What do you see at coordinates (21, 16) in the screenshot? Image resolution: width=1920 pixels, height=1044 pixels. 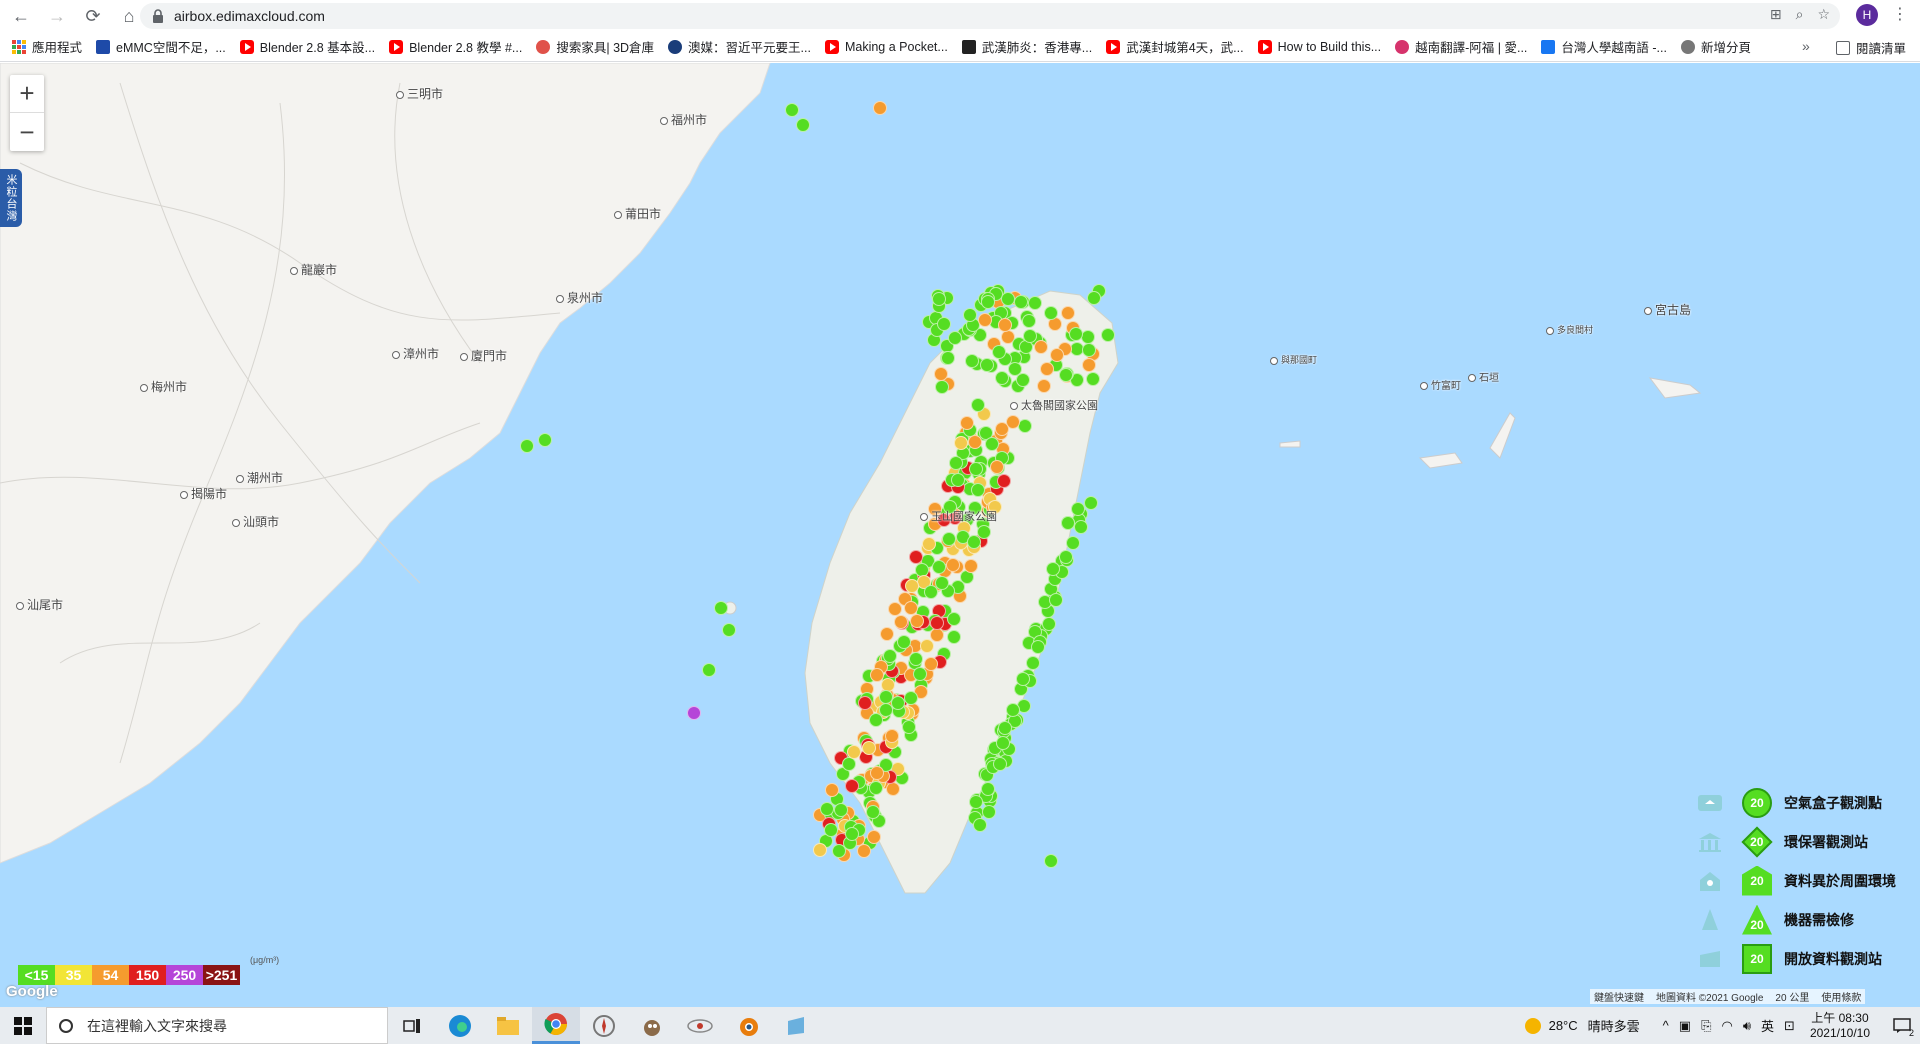 I see `back-arrow-icon: ←` at bounding box center [21, 16].